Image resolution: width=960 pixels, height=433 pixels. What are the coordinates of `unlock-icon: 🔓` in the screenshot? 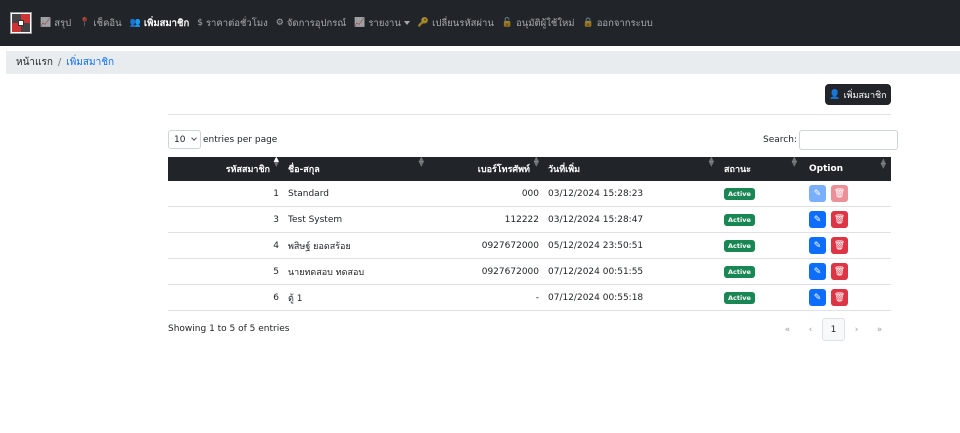 It's located at (507, 22).